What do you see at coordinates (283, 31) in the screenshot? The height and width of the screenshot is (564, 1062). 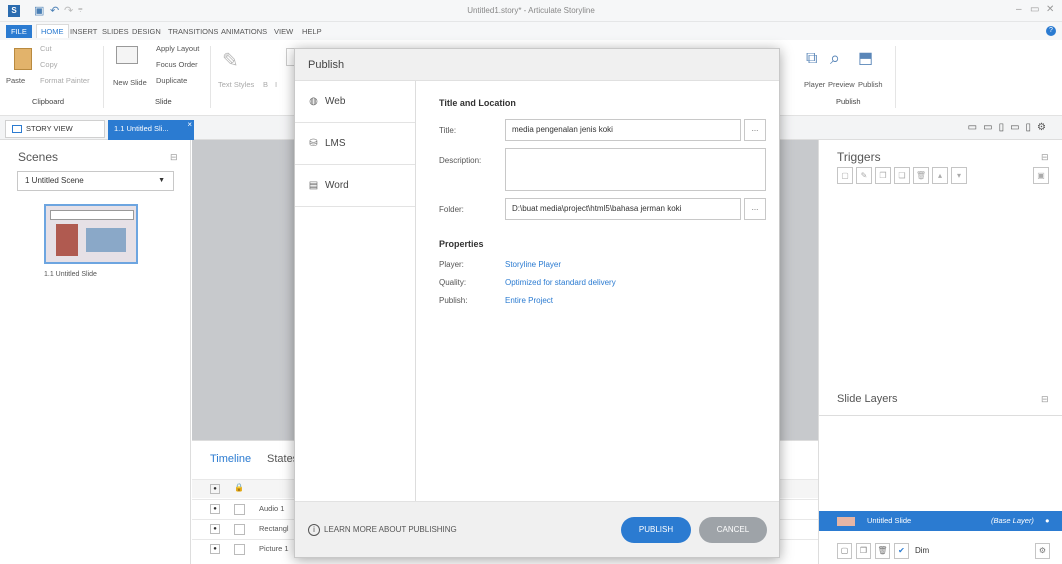 I see `tab-view: VIEW` at bounding box center [283, 31].